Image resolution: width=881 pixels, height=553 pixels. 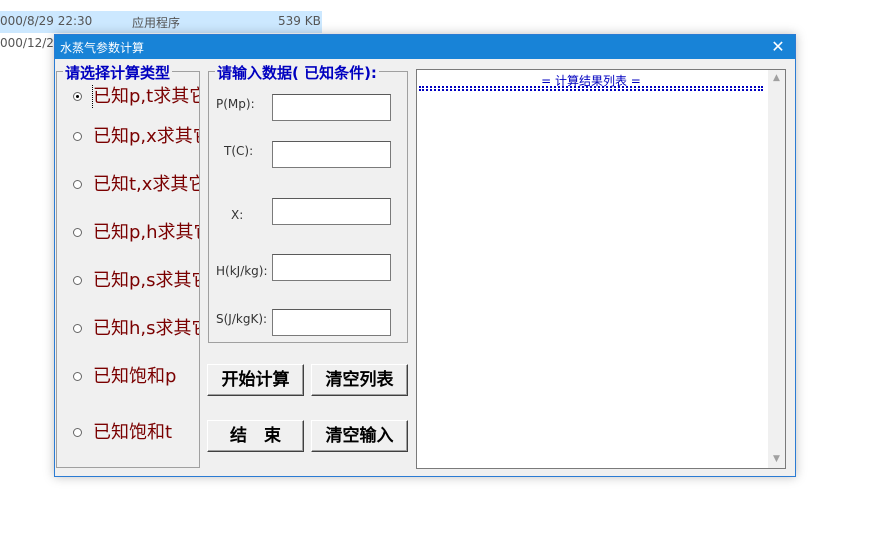 I want to click on h-label: H(kJ/kg):, so click(x=242, y=271).